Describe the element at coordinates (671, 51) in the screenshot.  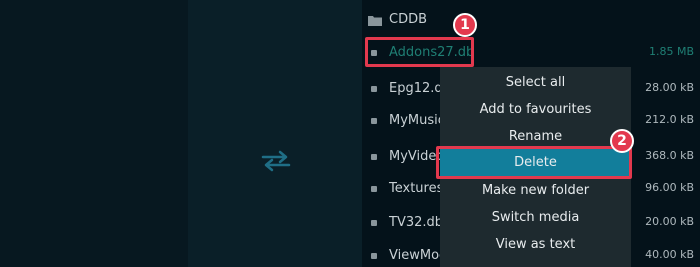
I see `file-size: 1.85 MB` at that location.